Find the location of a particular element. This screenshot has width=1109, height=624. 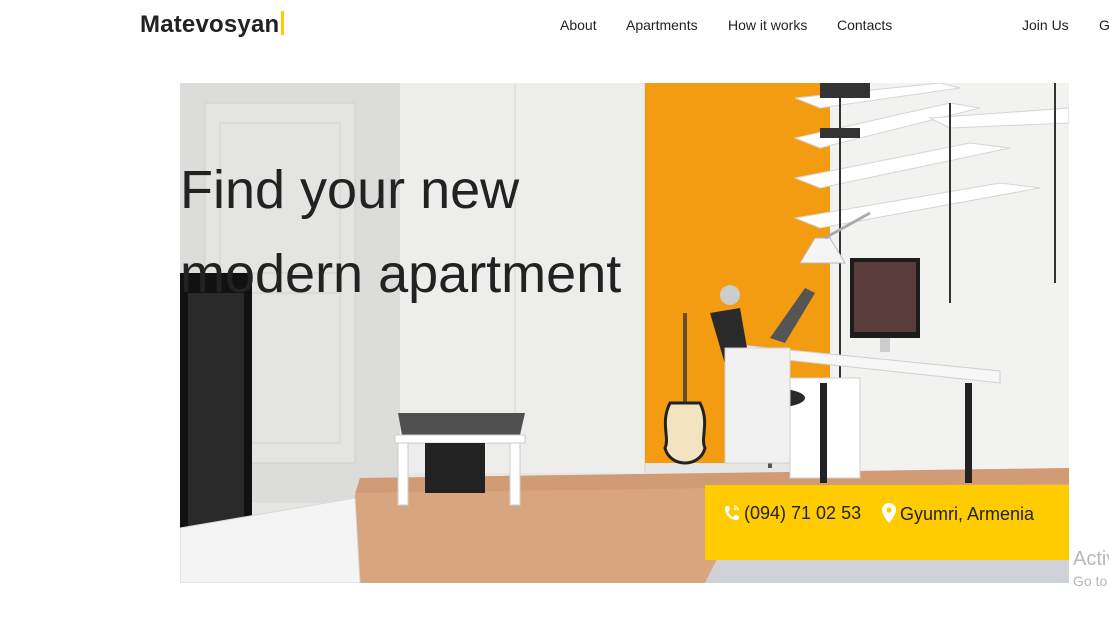

hero-title-line1: Find your new is located at coordinates (350, 190).